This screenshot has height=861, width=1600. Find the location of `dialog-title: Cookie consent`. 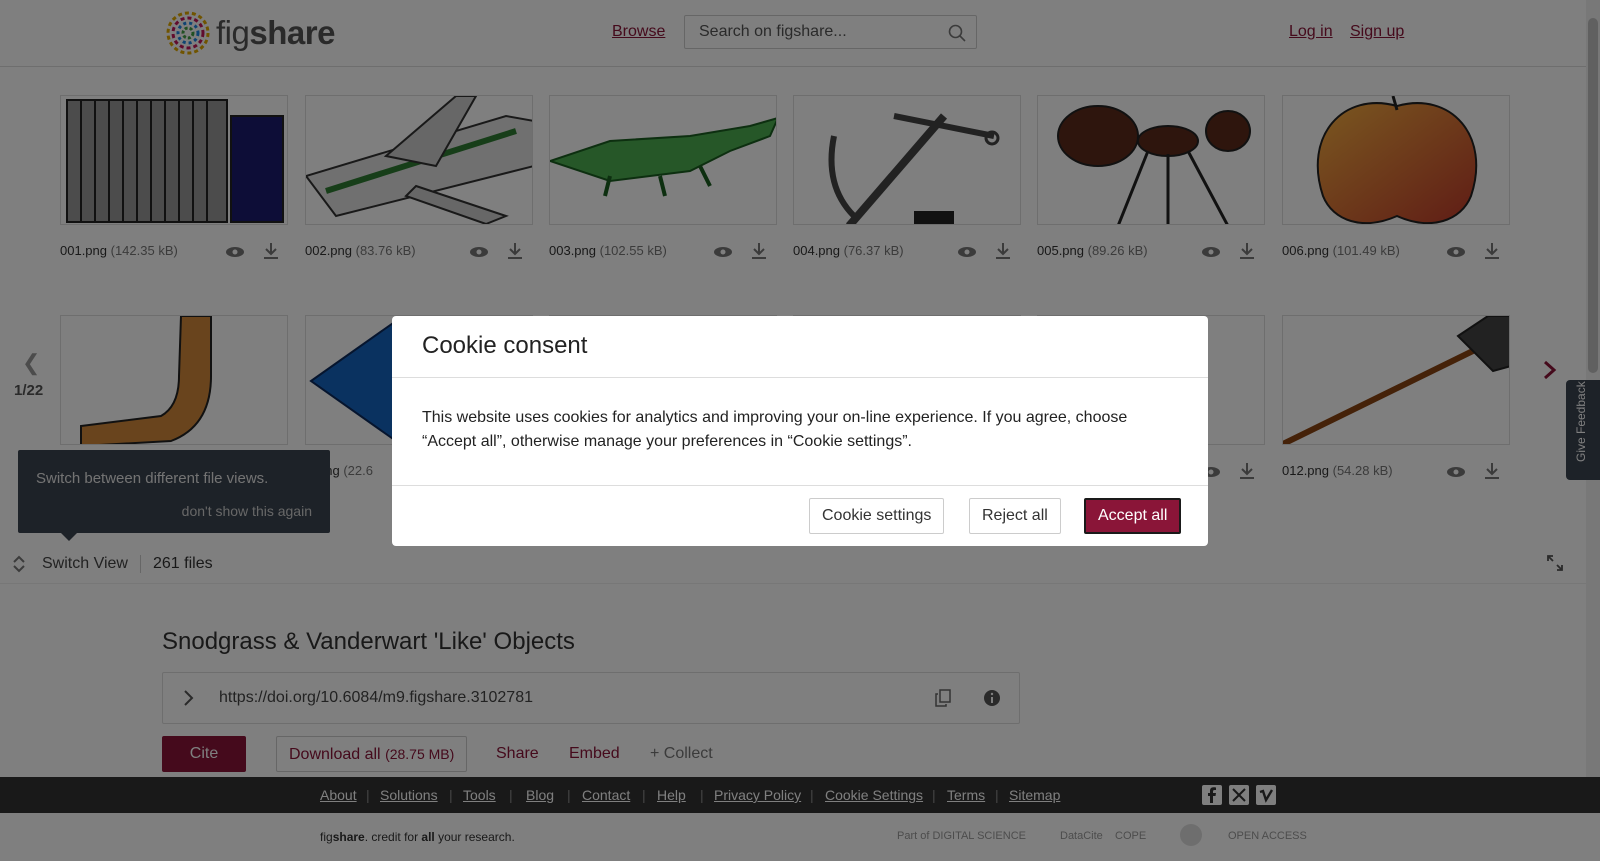

dialog-title: Cookie consent is located at coordinates (505, 345).